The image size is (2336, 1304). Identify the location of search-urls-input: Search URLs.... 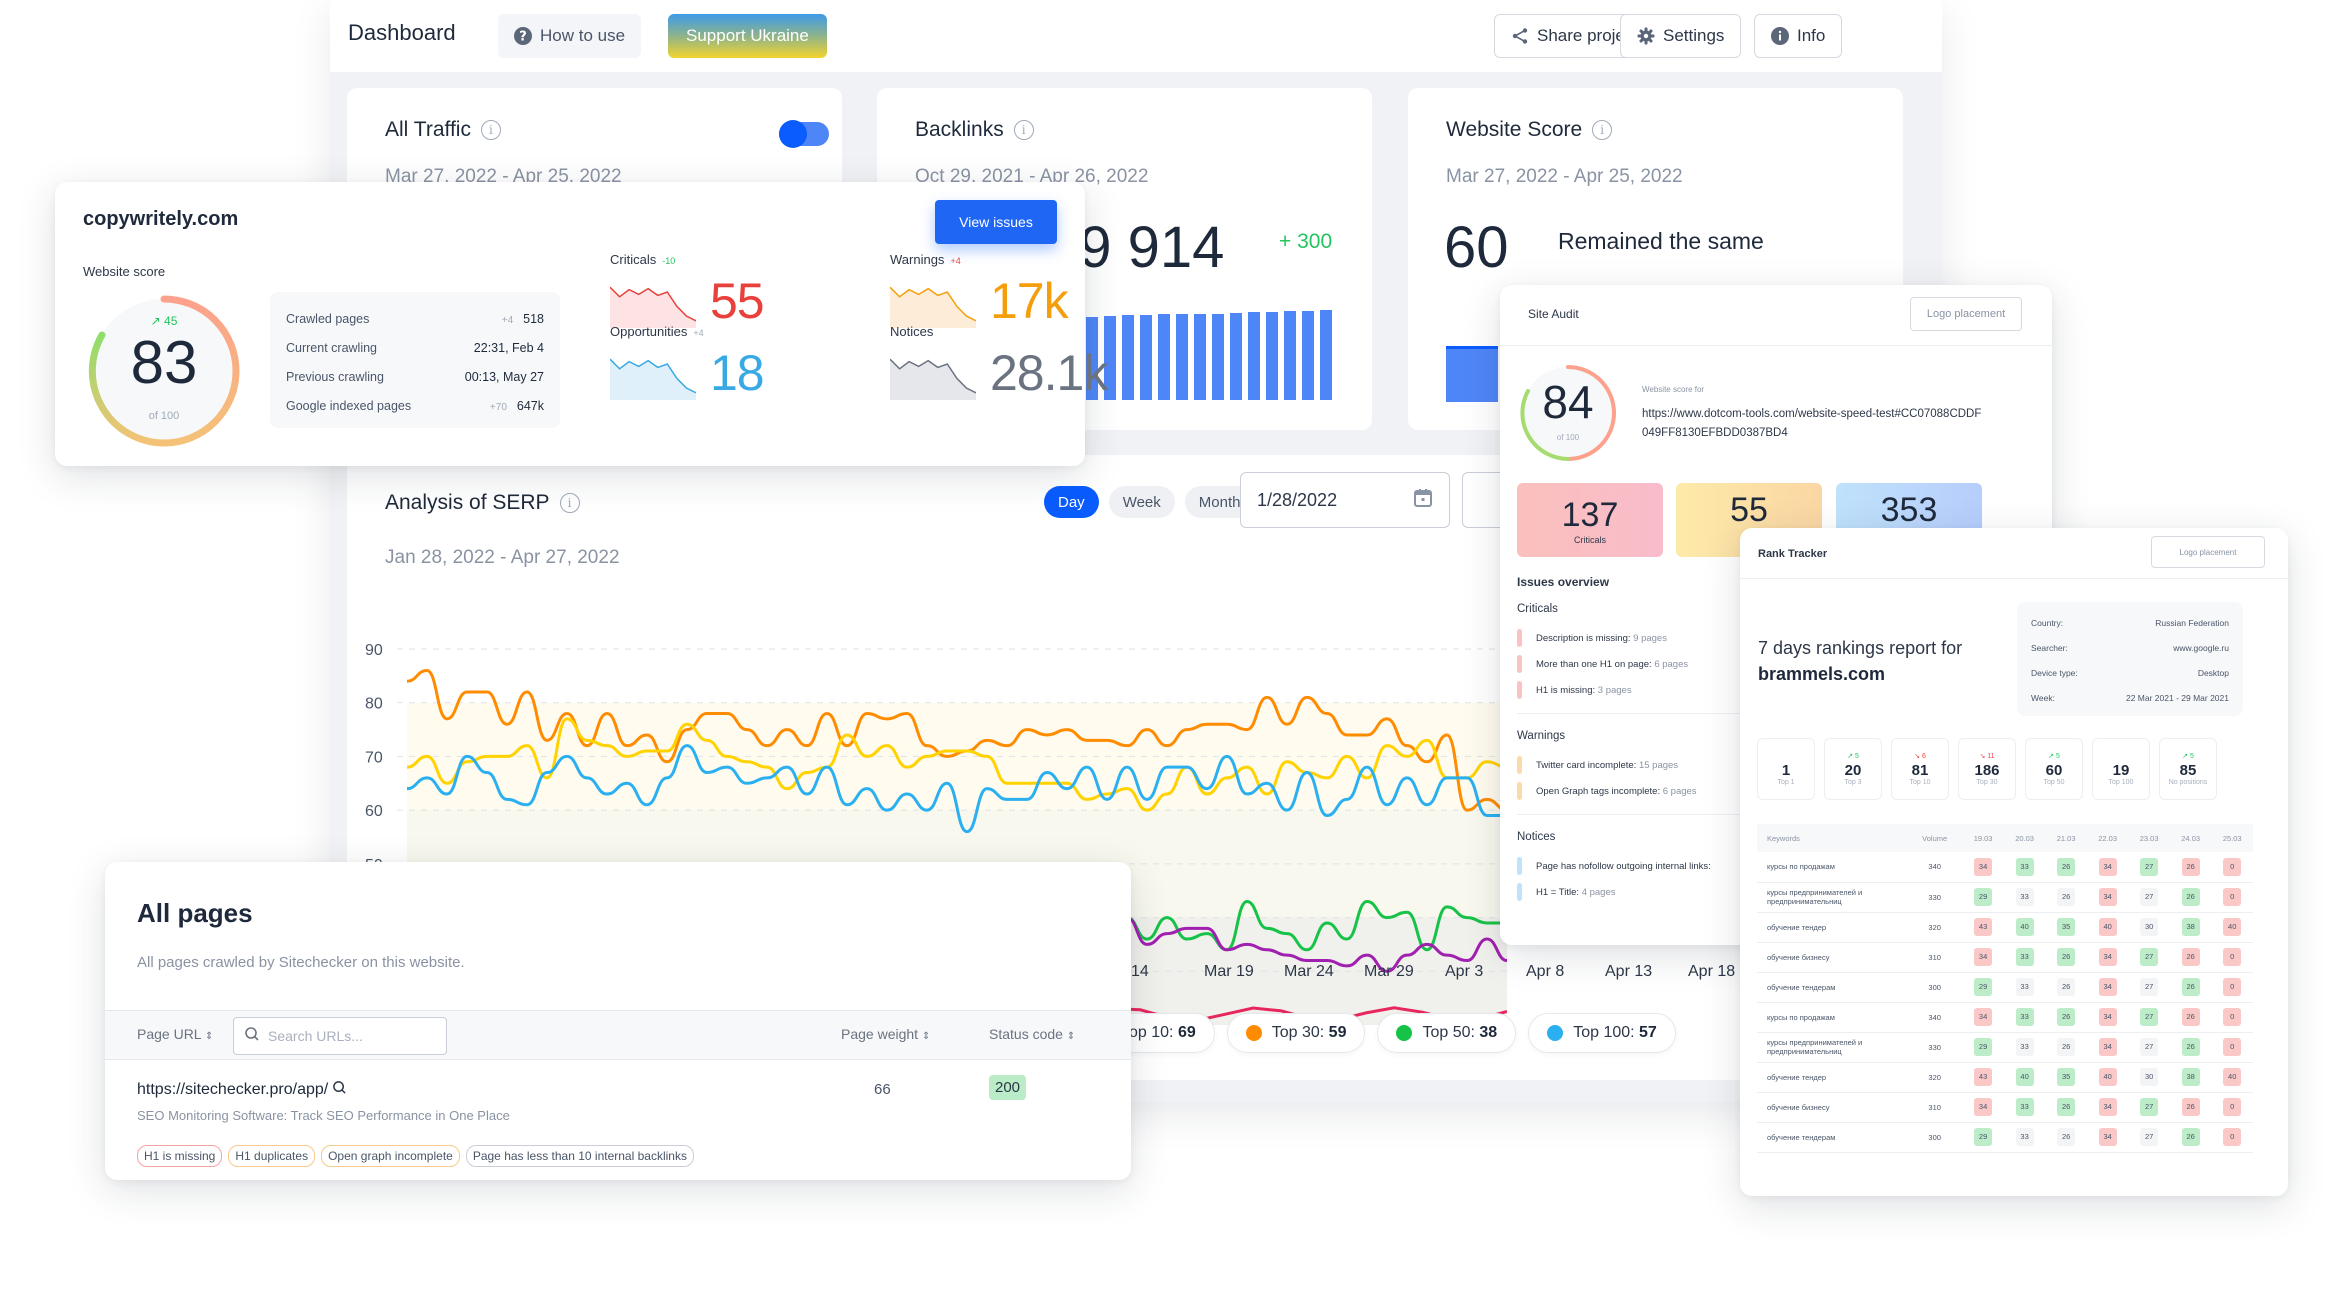
(340, 1036).